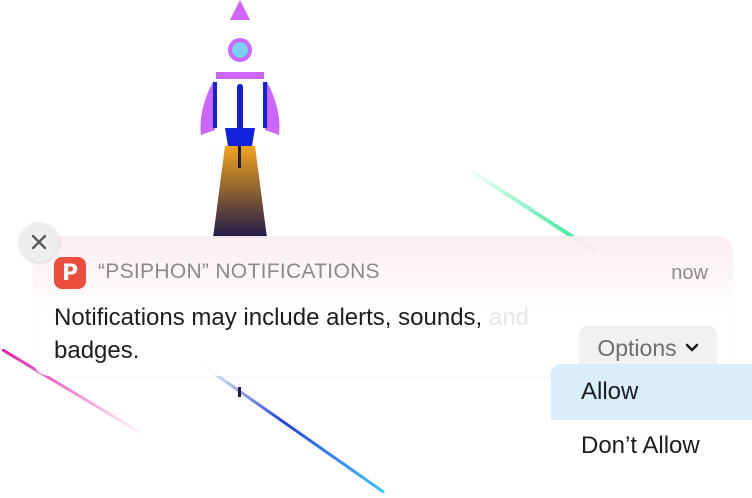 This screenshot has height=498, width=752. I want to click on rocket-fin-right, so click(272, 108).